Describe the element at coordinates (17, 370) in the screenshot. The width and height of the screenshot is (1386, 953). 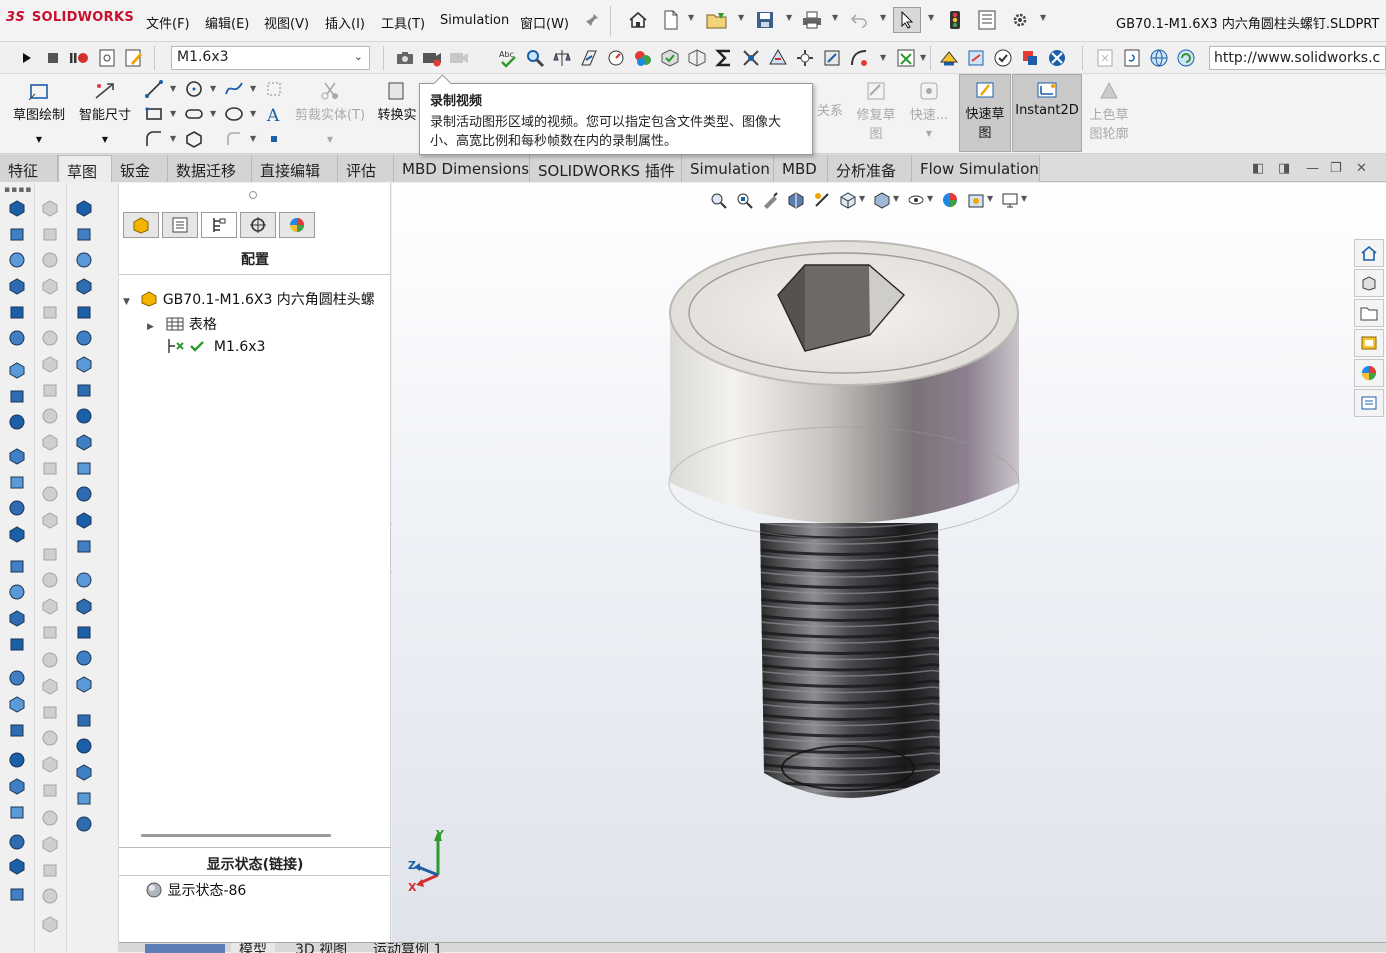
I see `feature-tool-7-icon` at that location.